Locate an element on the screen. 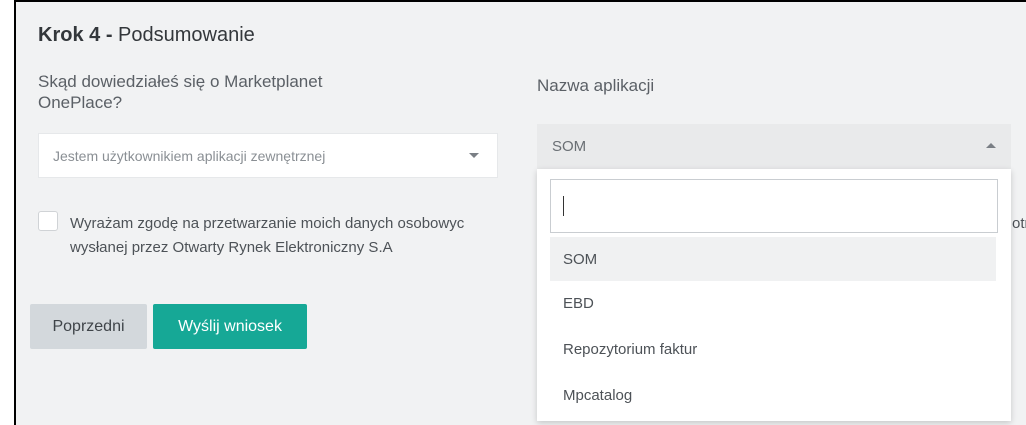  app-select-value: SOM is located at coordinates (569, 146).